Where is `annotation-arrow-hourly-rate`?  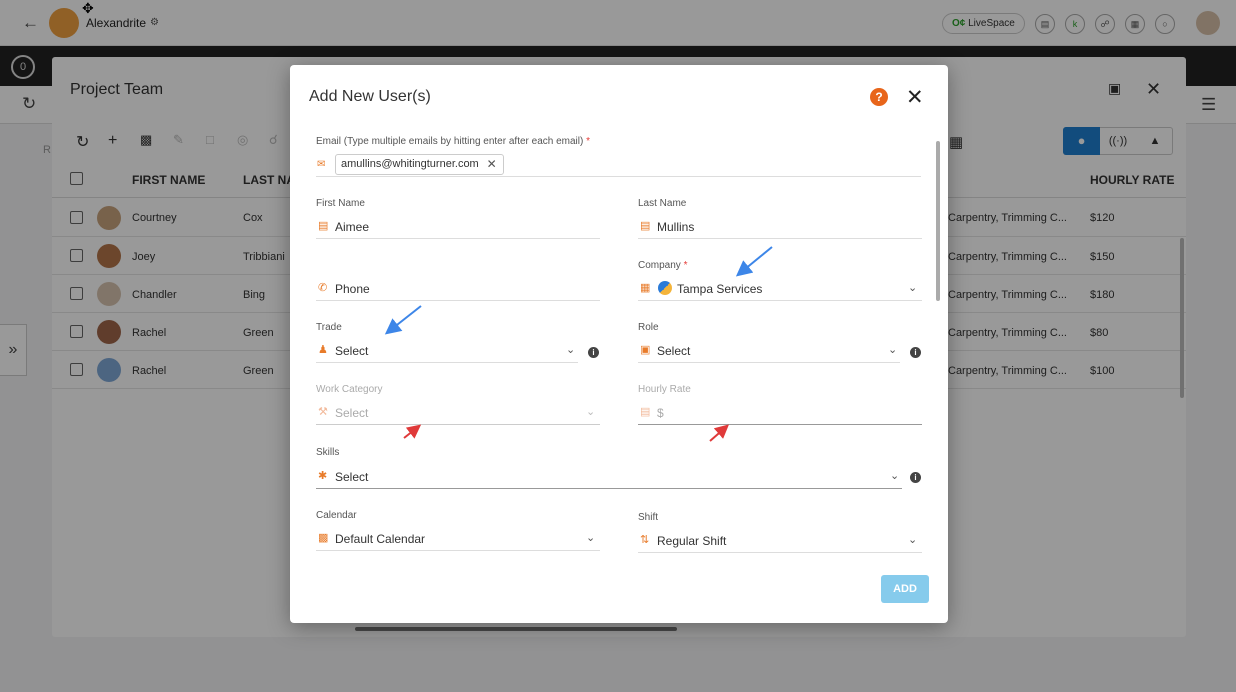 annotation-arrow-hourly-rate is located at coordinates (719, 433).